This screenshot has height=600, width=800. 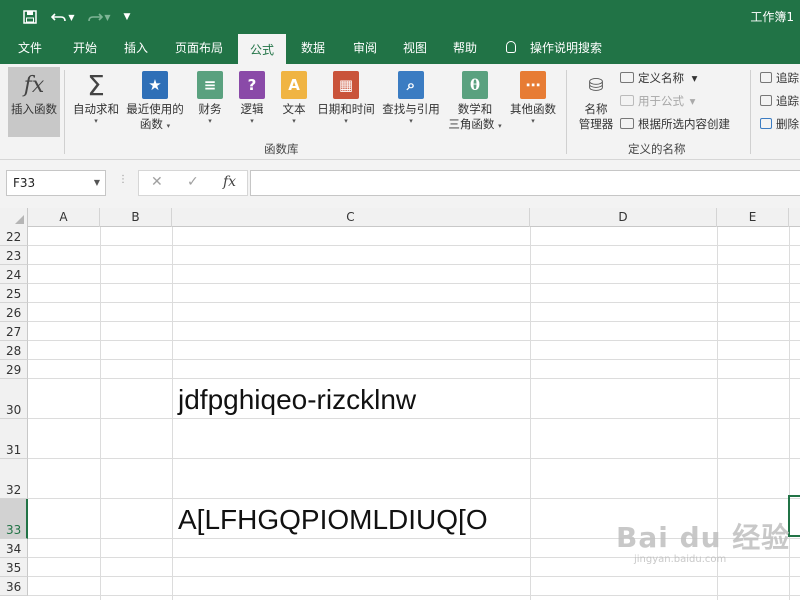 I want to click on create-from-selection-button: 根据所选内容创建, so click(x=675, y=124).